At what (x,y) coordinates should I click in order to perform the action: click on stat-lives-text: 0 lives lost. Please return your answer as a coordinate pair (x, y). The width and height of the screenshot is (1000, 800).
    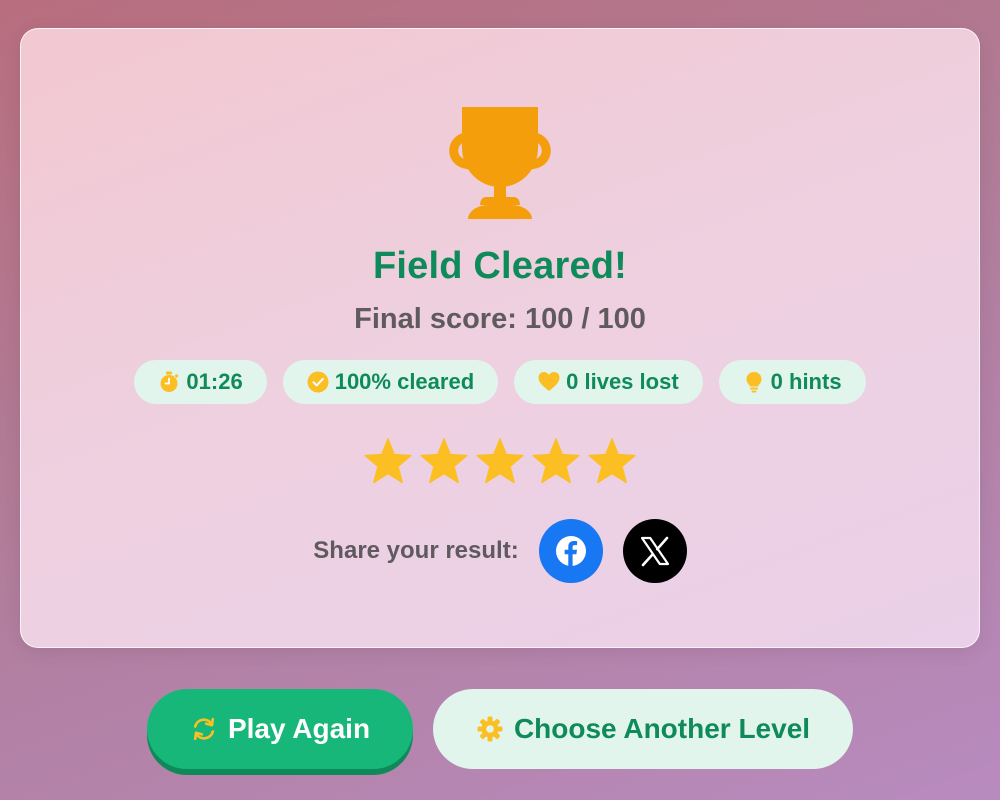
    Looking at the image, I should click on (622, 381).